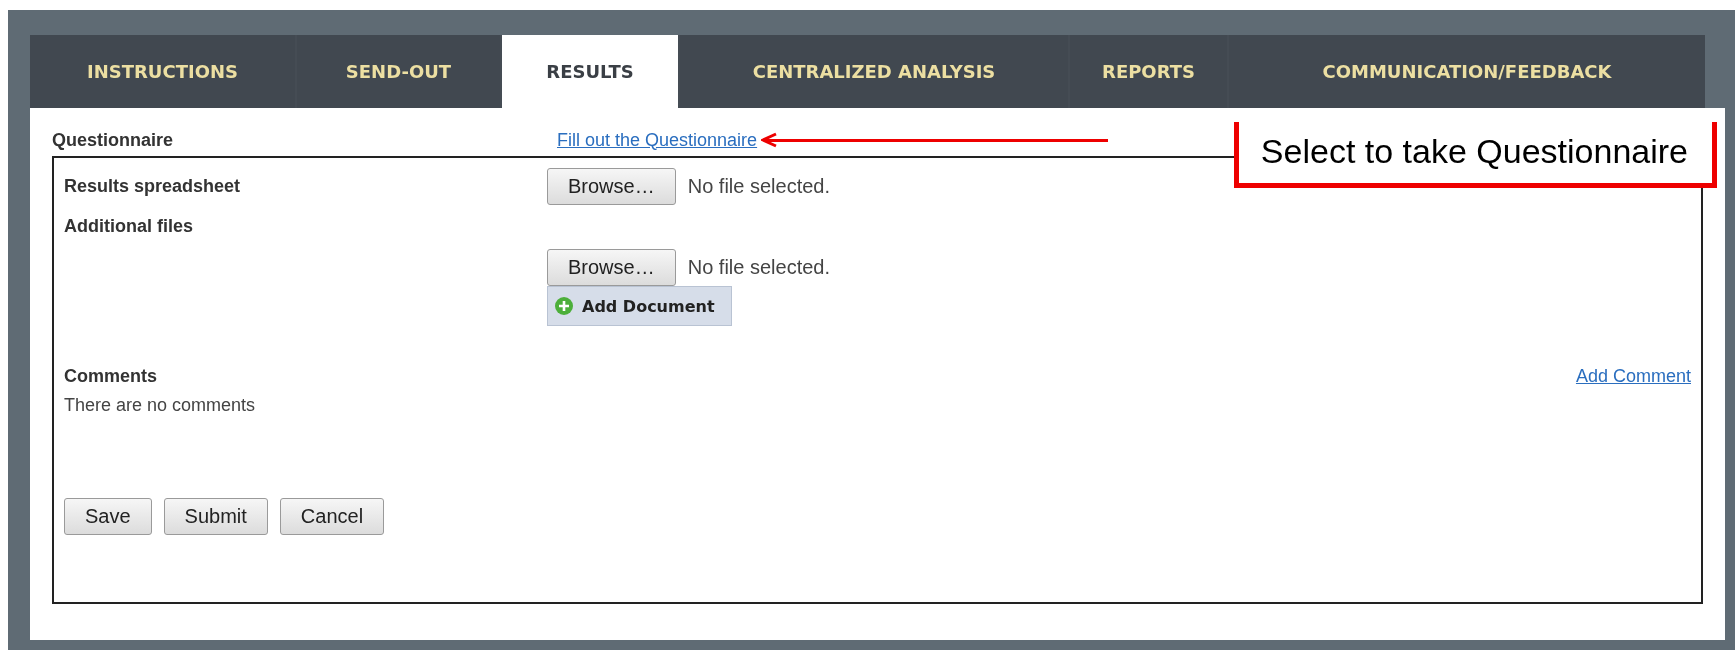  What do you see at coordinates (1633, 376) in the screenshot?
I see `add-comment-link: Add Comment` at bounding box center [1633, 376].